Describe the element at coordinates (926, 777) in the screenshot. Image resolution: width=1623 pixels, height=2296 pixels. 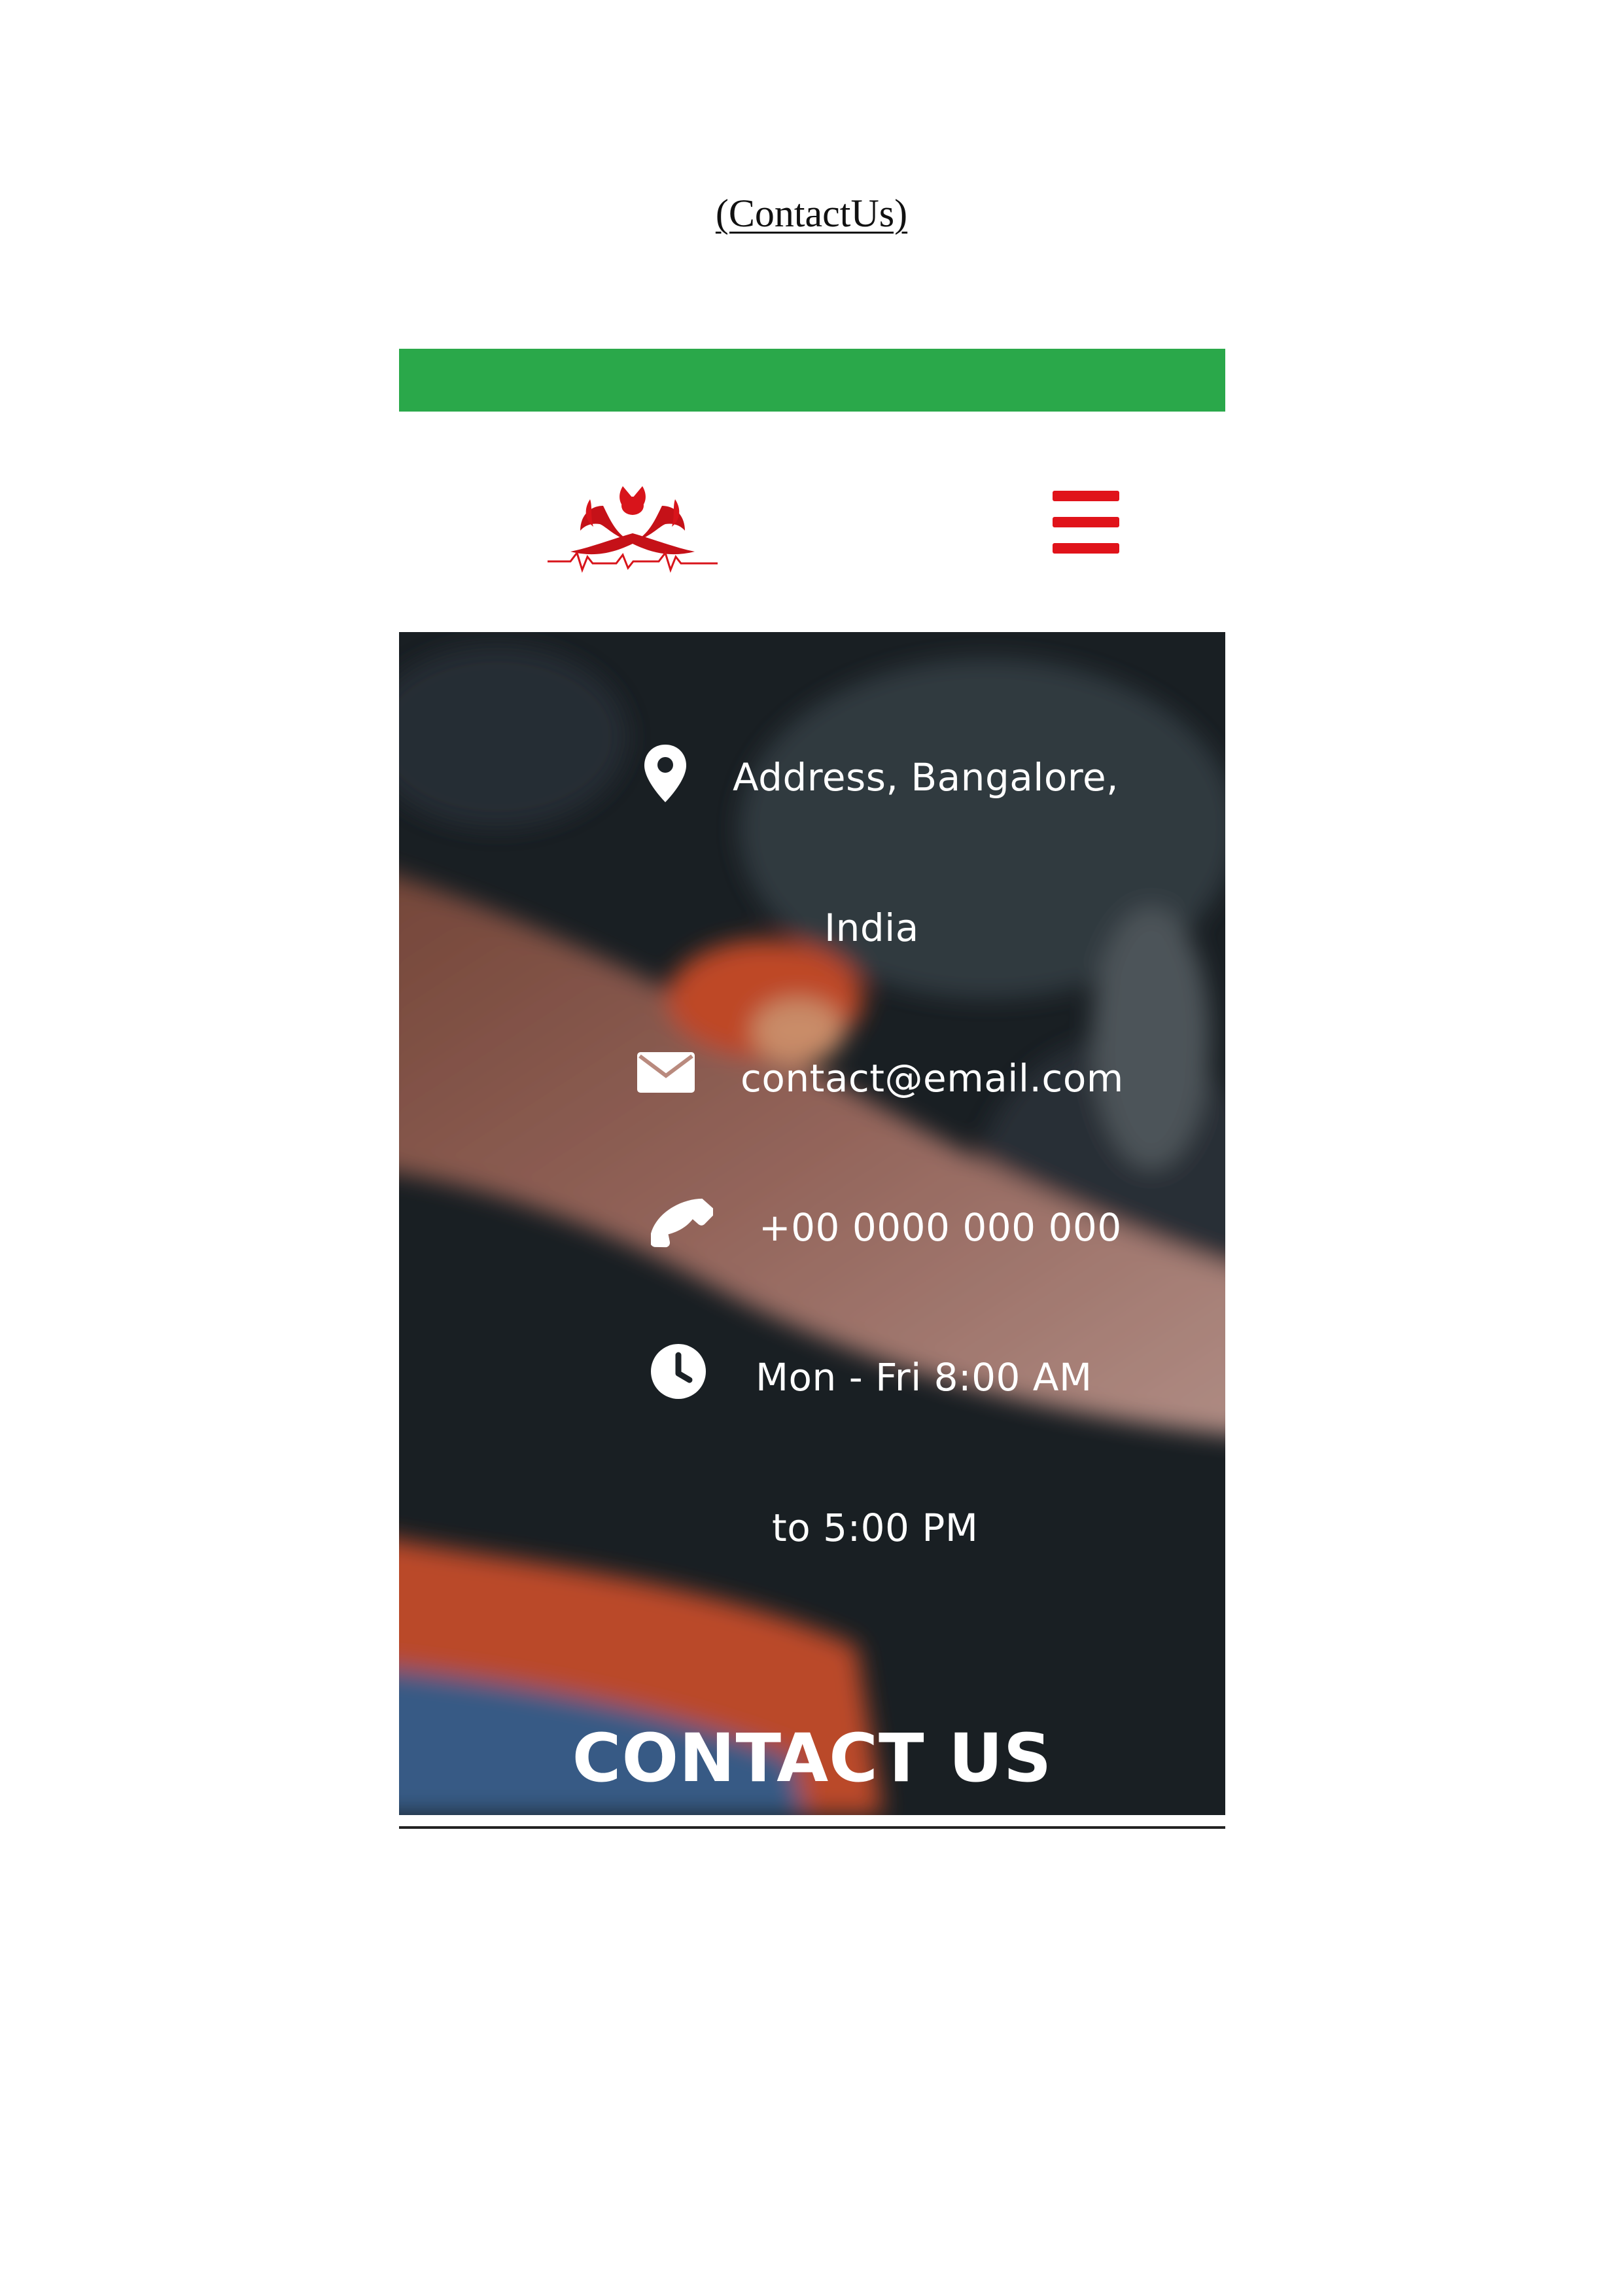
I see `address-line-1: Address, Bangalore,` at that location.